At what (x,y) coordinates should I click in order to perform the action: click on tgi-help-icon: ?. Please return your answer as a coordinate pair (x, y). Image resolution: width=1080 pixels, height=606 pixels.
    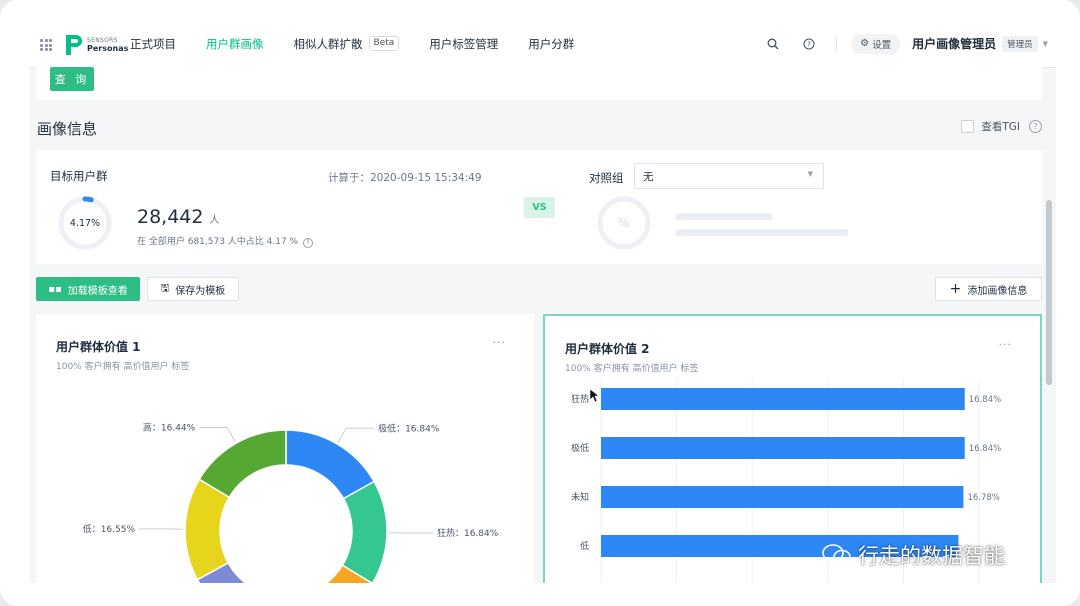
    Looking at the image, I should click on (1035, 126).